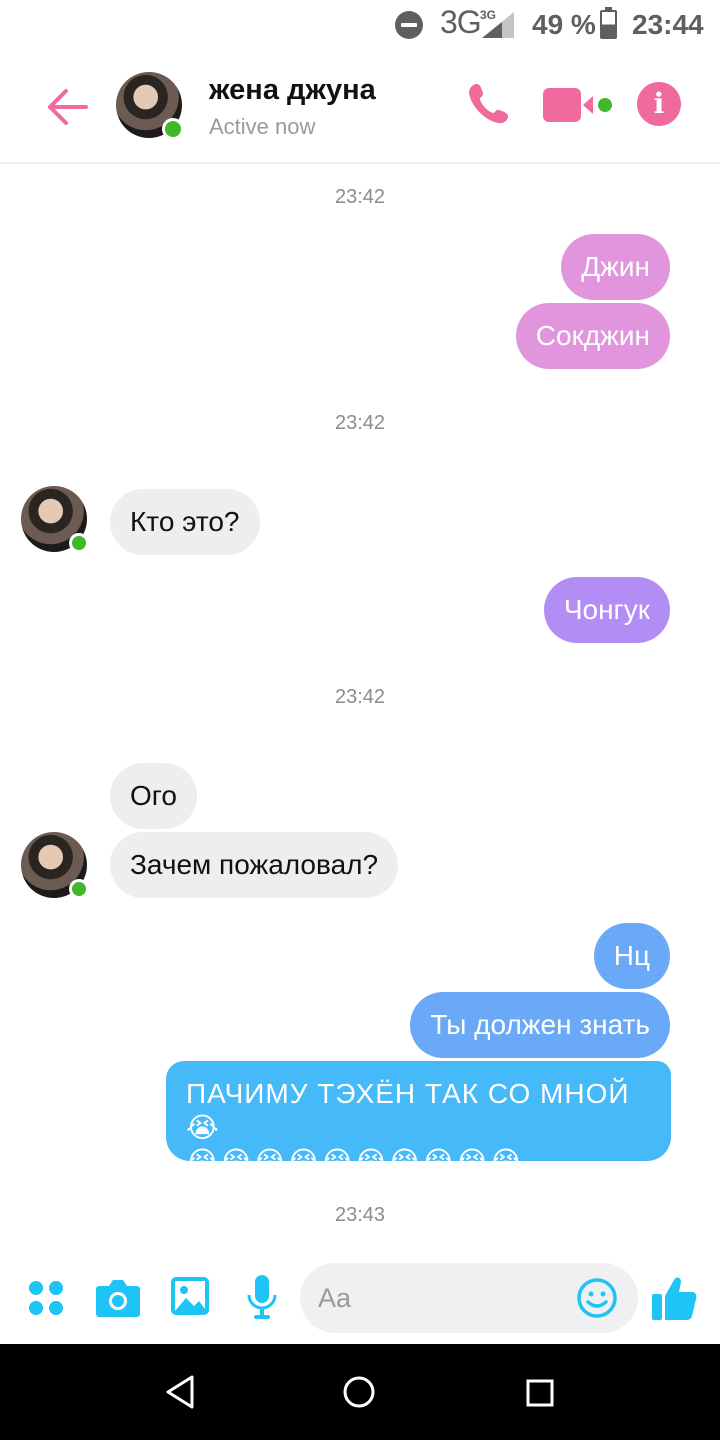 The height and width of the screenshot is (1440, 720). Describe the element at coordinates (335, 1298) in the screenshot. I see `message-input-placeholder: Aa` at that location.